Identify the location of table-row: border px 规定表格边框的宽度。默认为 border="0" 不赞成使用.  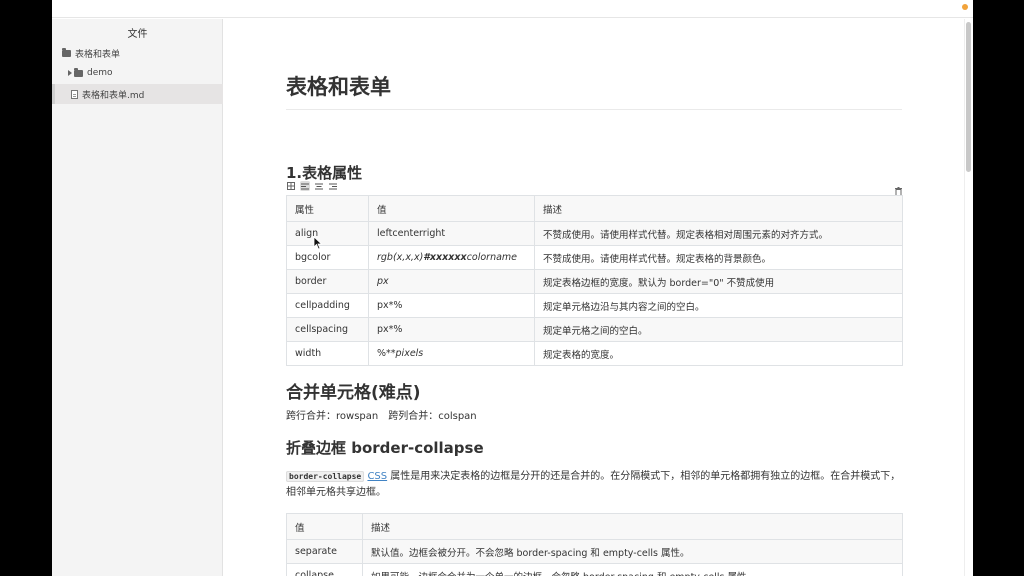
(594, 281).